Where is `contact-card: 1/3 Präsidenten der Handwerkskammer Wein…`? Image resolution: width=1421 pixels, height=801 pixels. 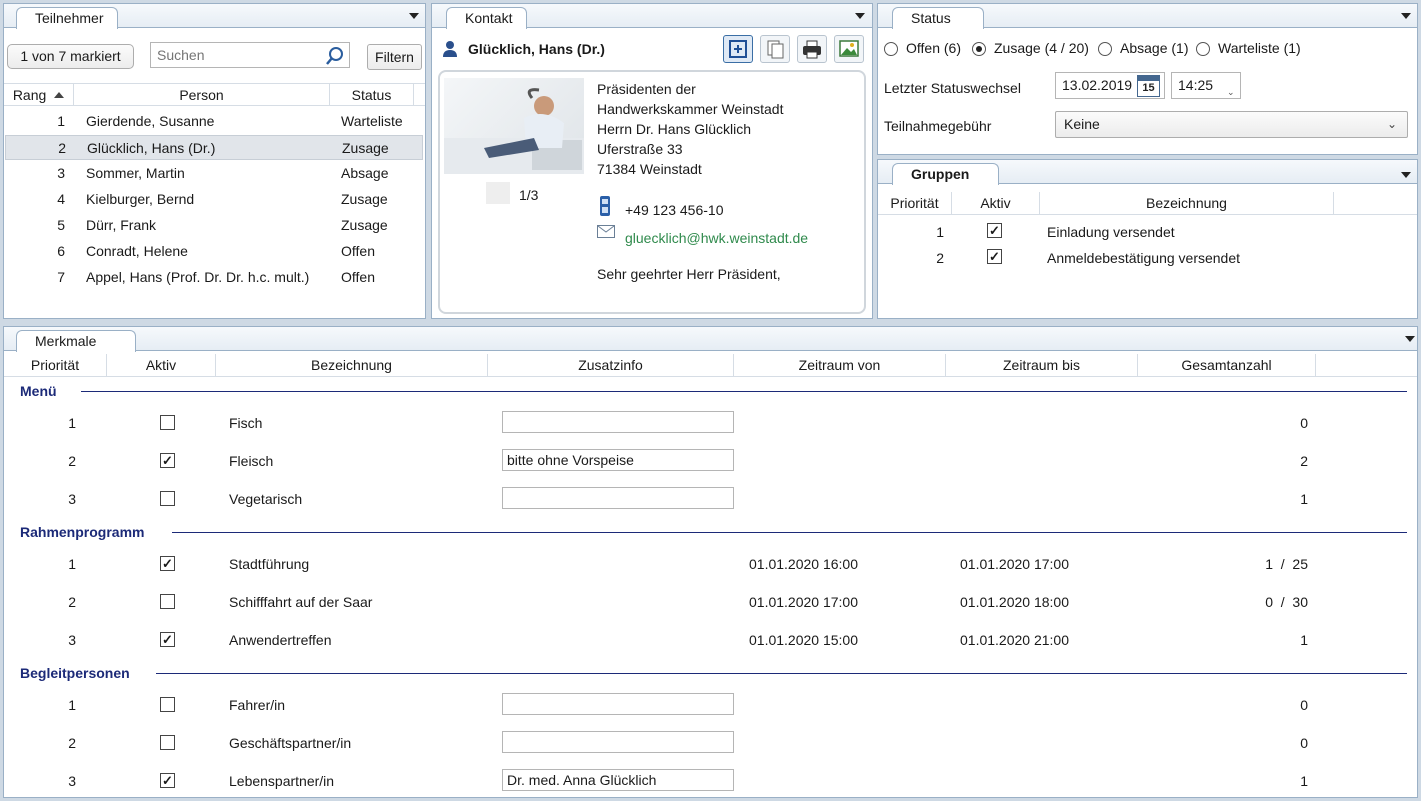
contact-card: 1/3 Präsidenten der Handwerkskammer Wein… is located at coordinates (652, 192).